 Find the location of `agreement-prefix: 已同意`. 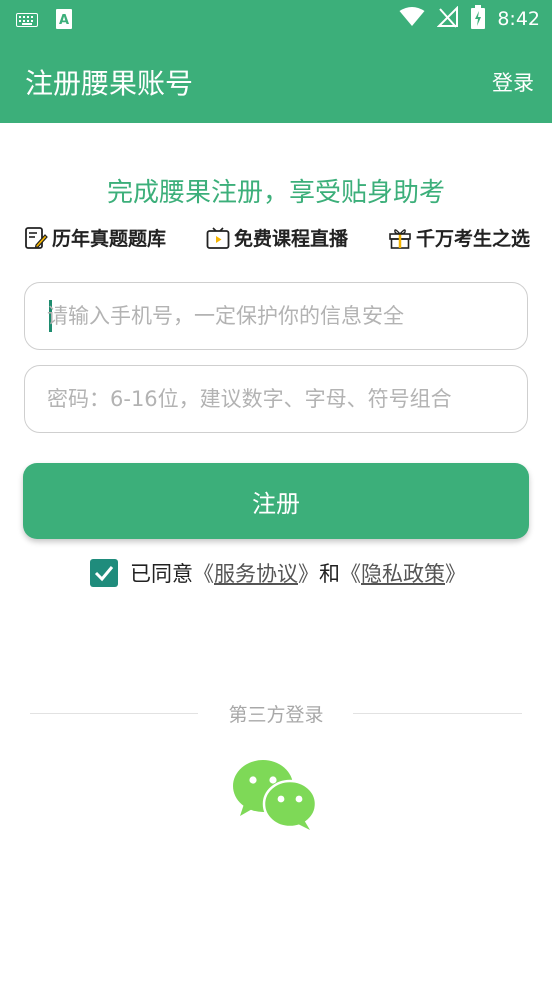

agreement-prefix: 已同意 is located at coordinates (161, 574).